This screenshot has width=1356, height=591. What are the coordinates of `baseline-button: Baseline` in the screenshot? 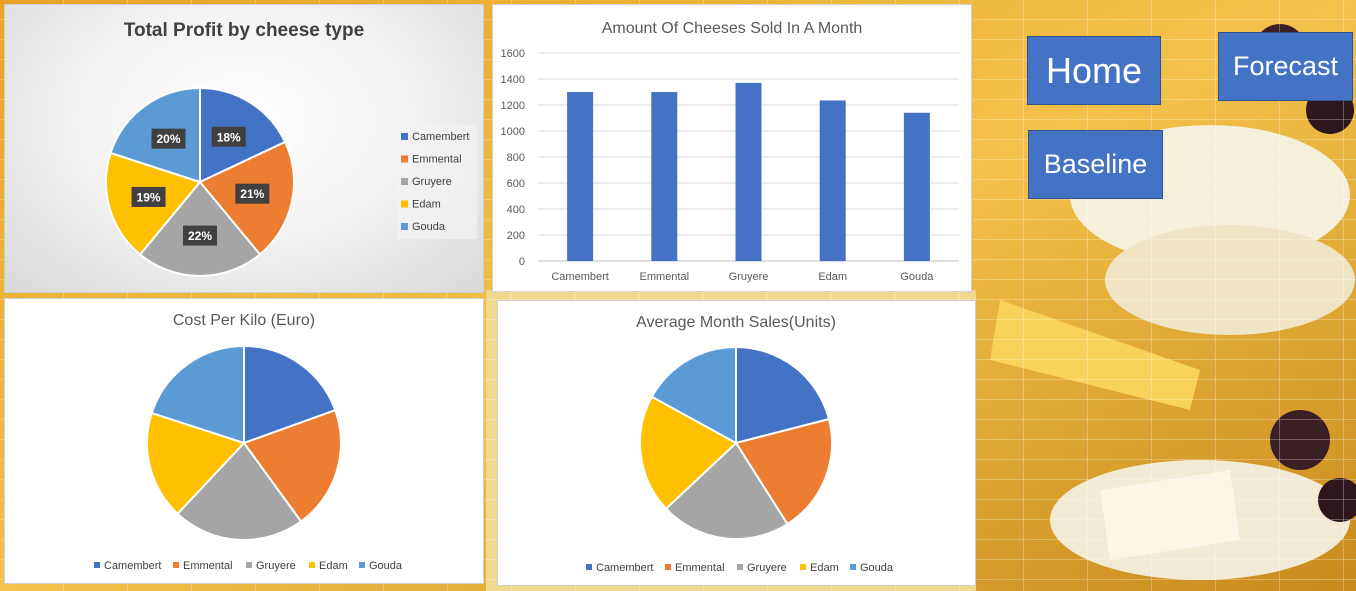 It's located at (1095, 164).